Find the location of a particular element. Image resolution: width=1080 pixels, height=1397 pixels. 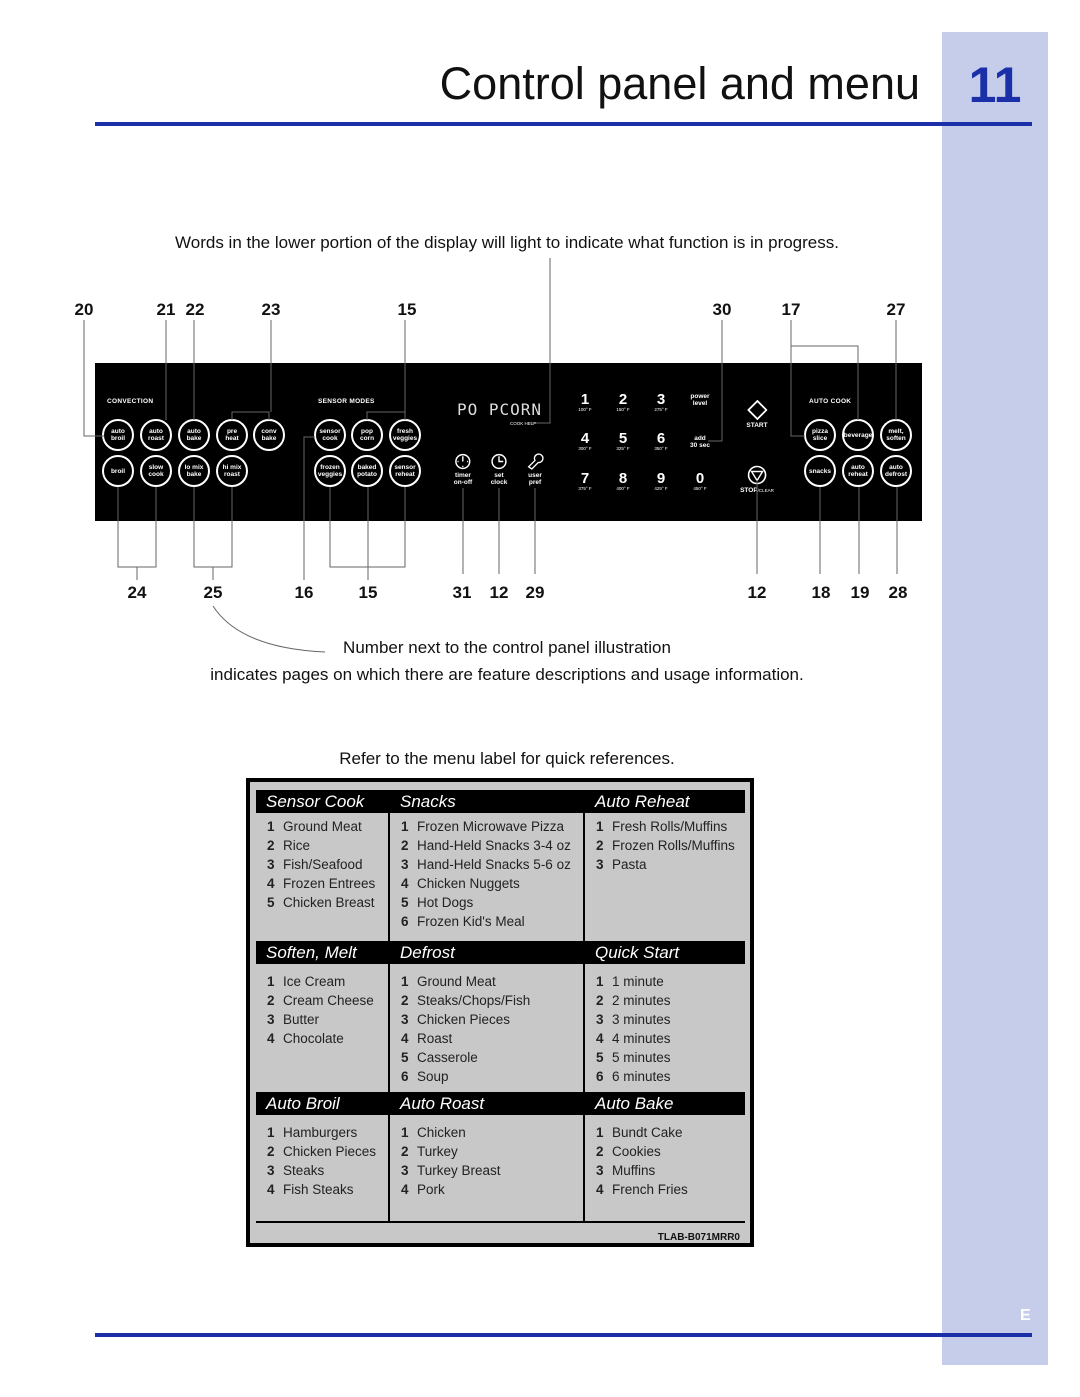

menu-item: 5 5 minutes is located at coordinates (633, 1057).